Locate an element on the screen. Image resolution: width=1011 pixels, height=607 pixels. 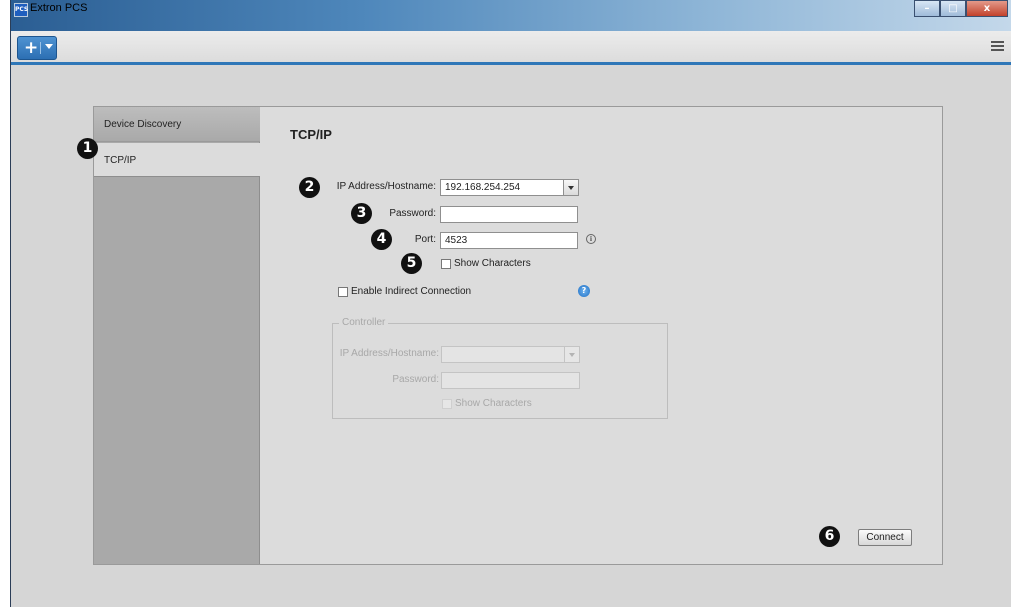
callout-badge-1: 1 is located at coordinates (87, 148).